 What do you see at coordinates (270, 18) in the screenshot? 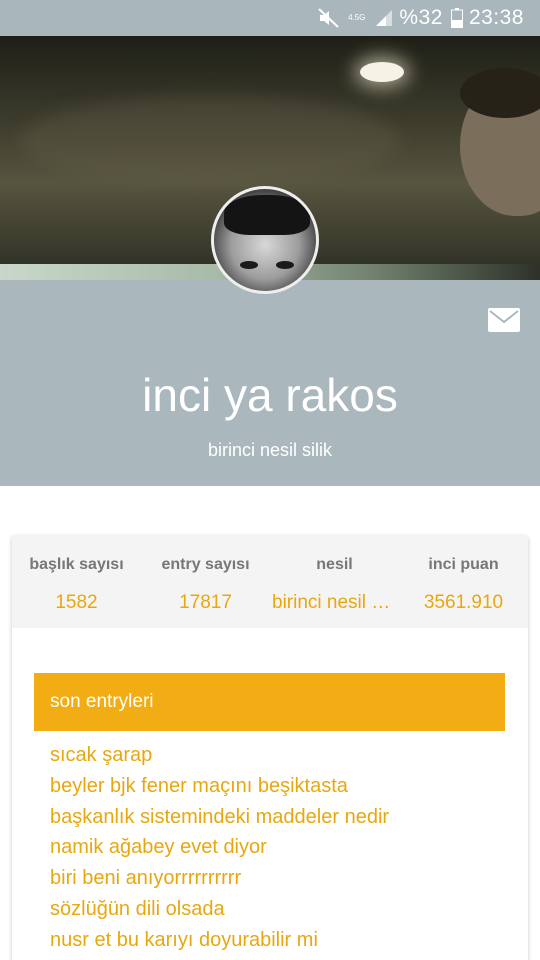
I see `status-bar: 4.5G %32 23:38` at bounding box center [270, 18].